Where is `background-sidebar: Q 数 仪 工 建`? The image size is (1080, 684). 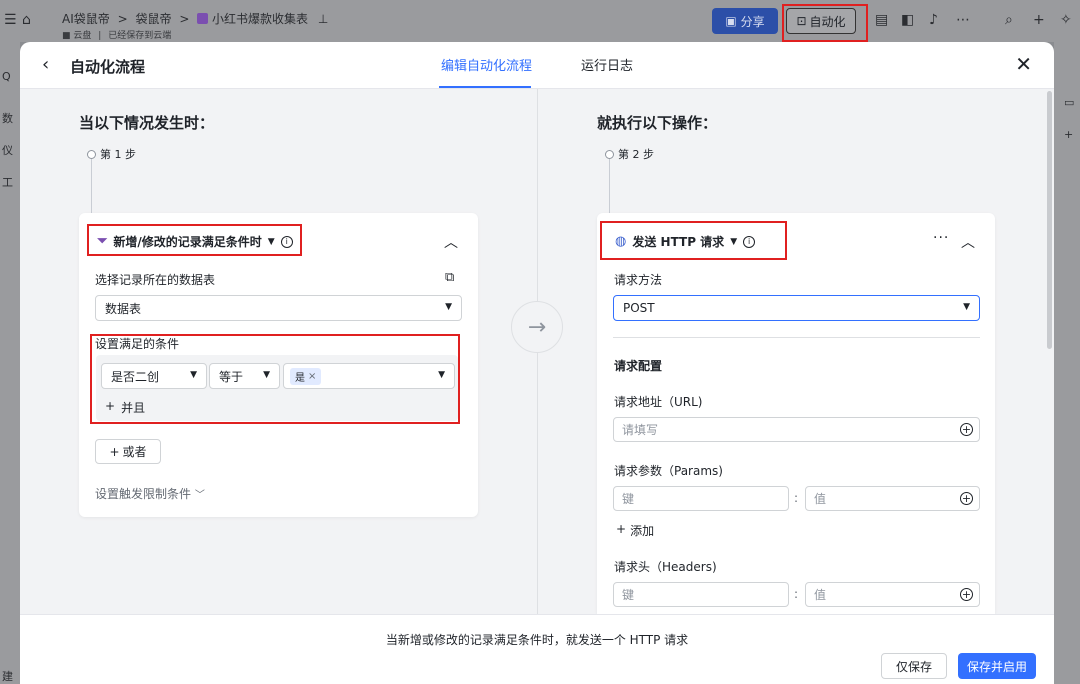
background-sidebar: Q 数 仪 工 建 is located at coordinates (10, 363).